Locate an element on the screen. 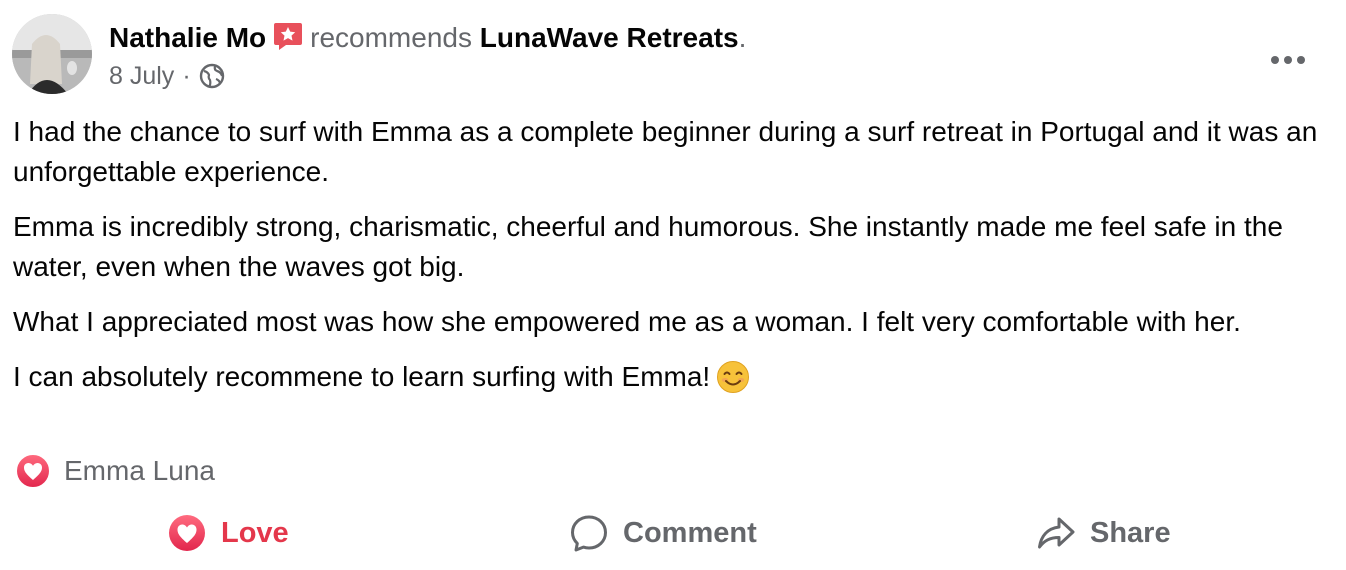 The image size is (1346, 570). comment-label: Comment is located at coordinates (690, 532).